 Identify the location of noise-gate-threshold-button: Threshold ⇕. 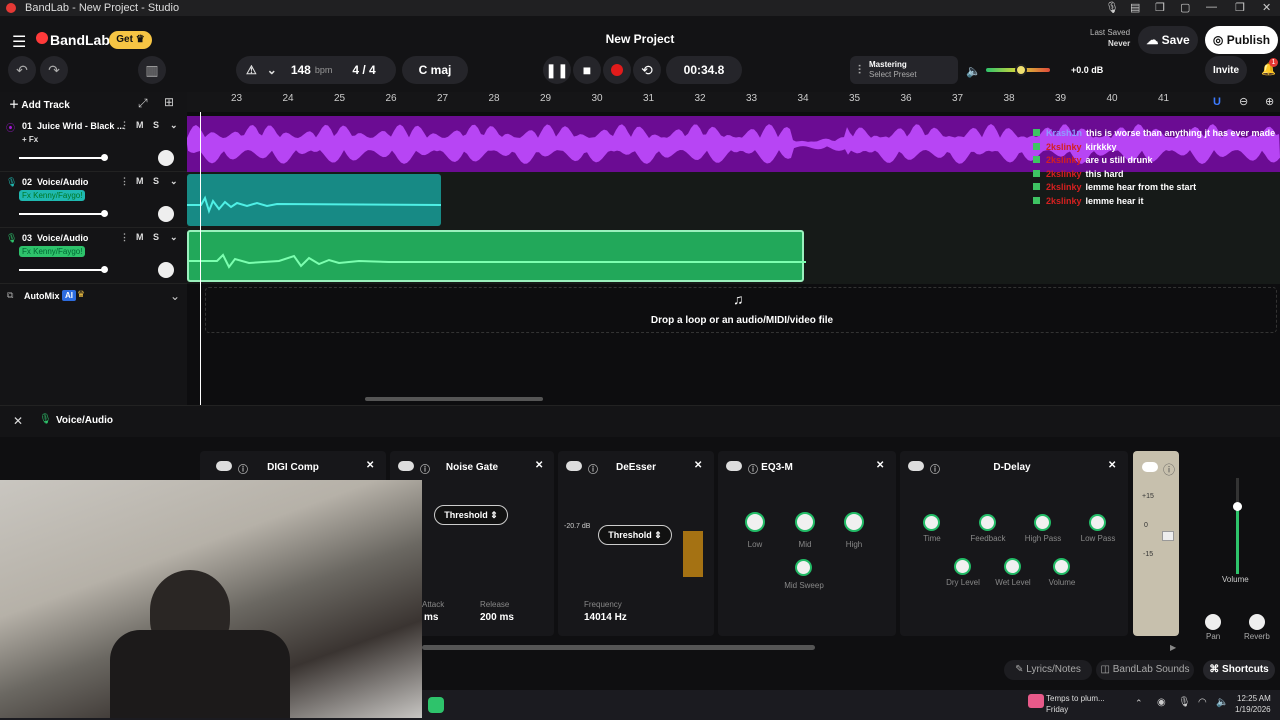
(471, 515).